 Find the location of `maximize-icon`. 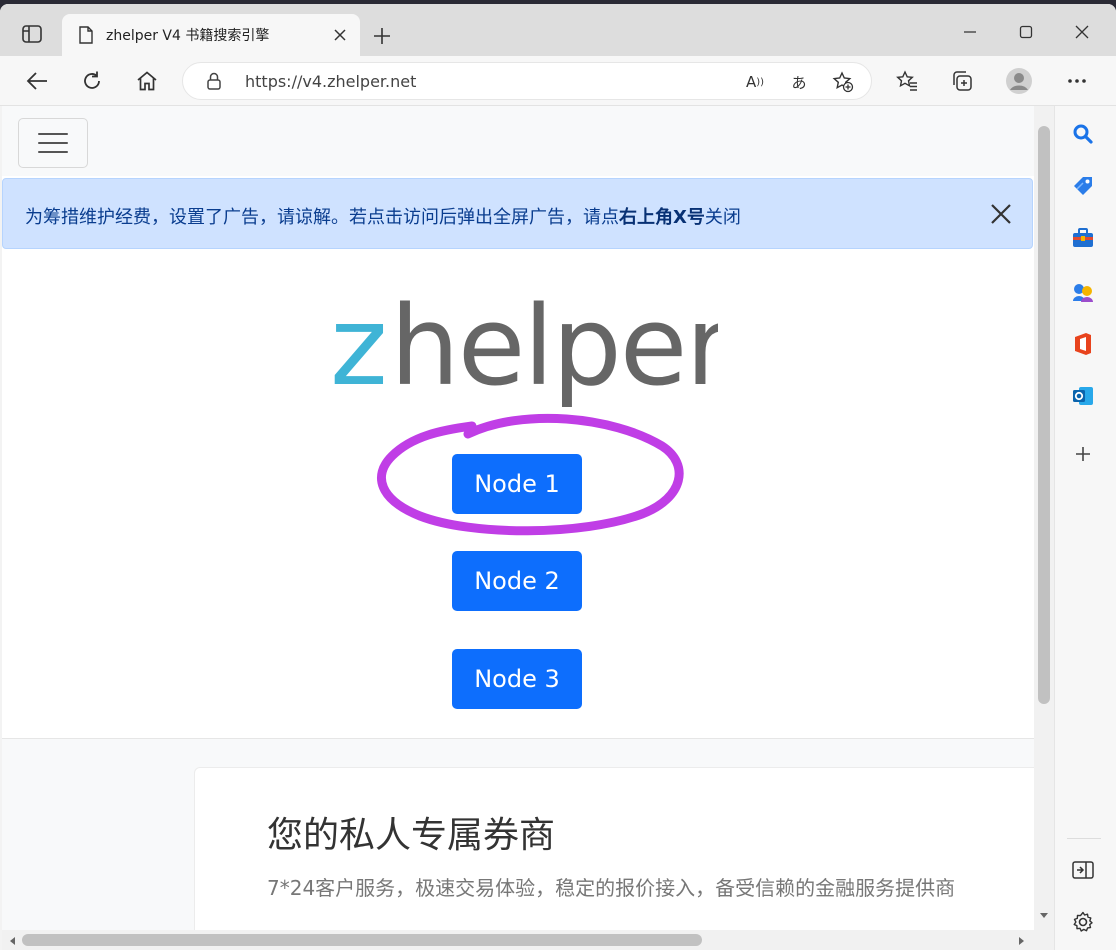

maximize-icon is located at coordinates (1026, 32).